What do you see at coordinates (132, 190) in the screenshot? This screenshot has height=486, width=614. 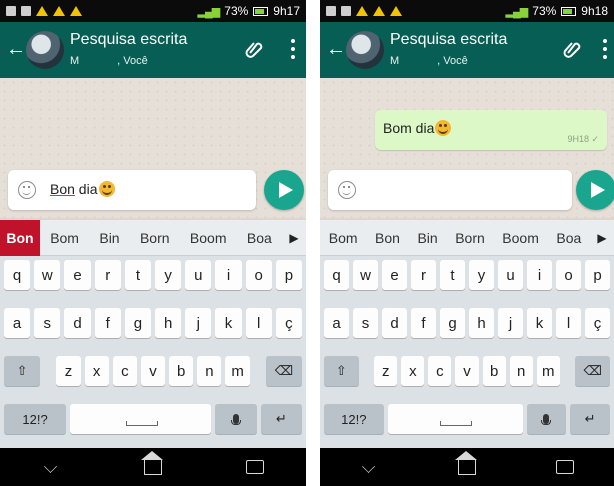 I see `message-input: Bon dia` at bounding box center [132, 190].